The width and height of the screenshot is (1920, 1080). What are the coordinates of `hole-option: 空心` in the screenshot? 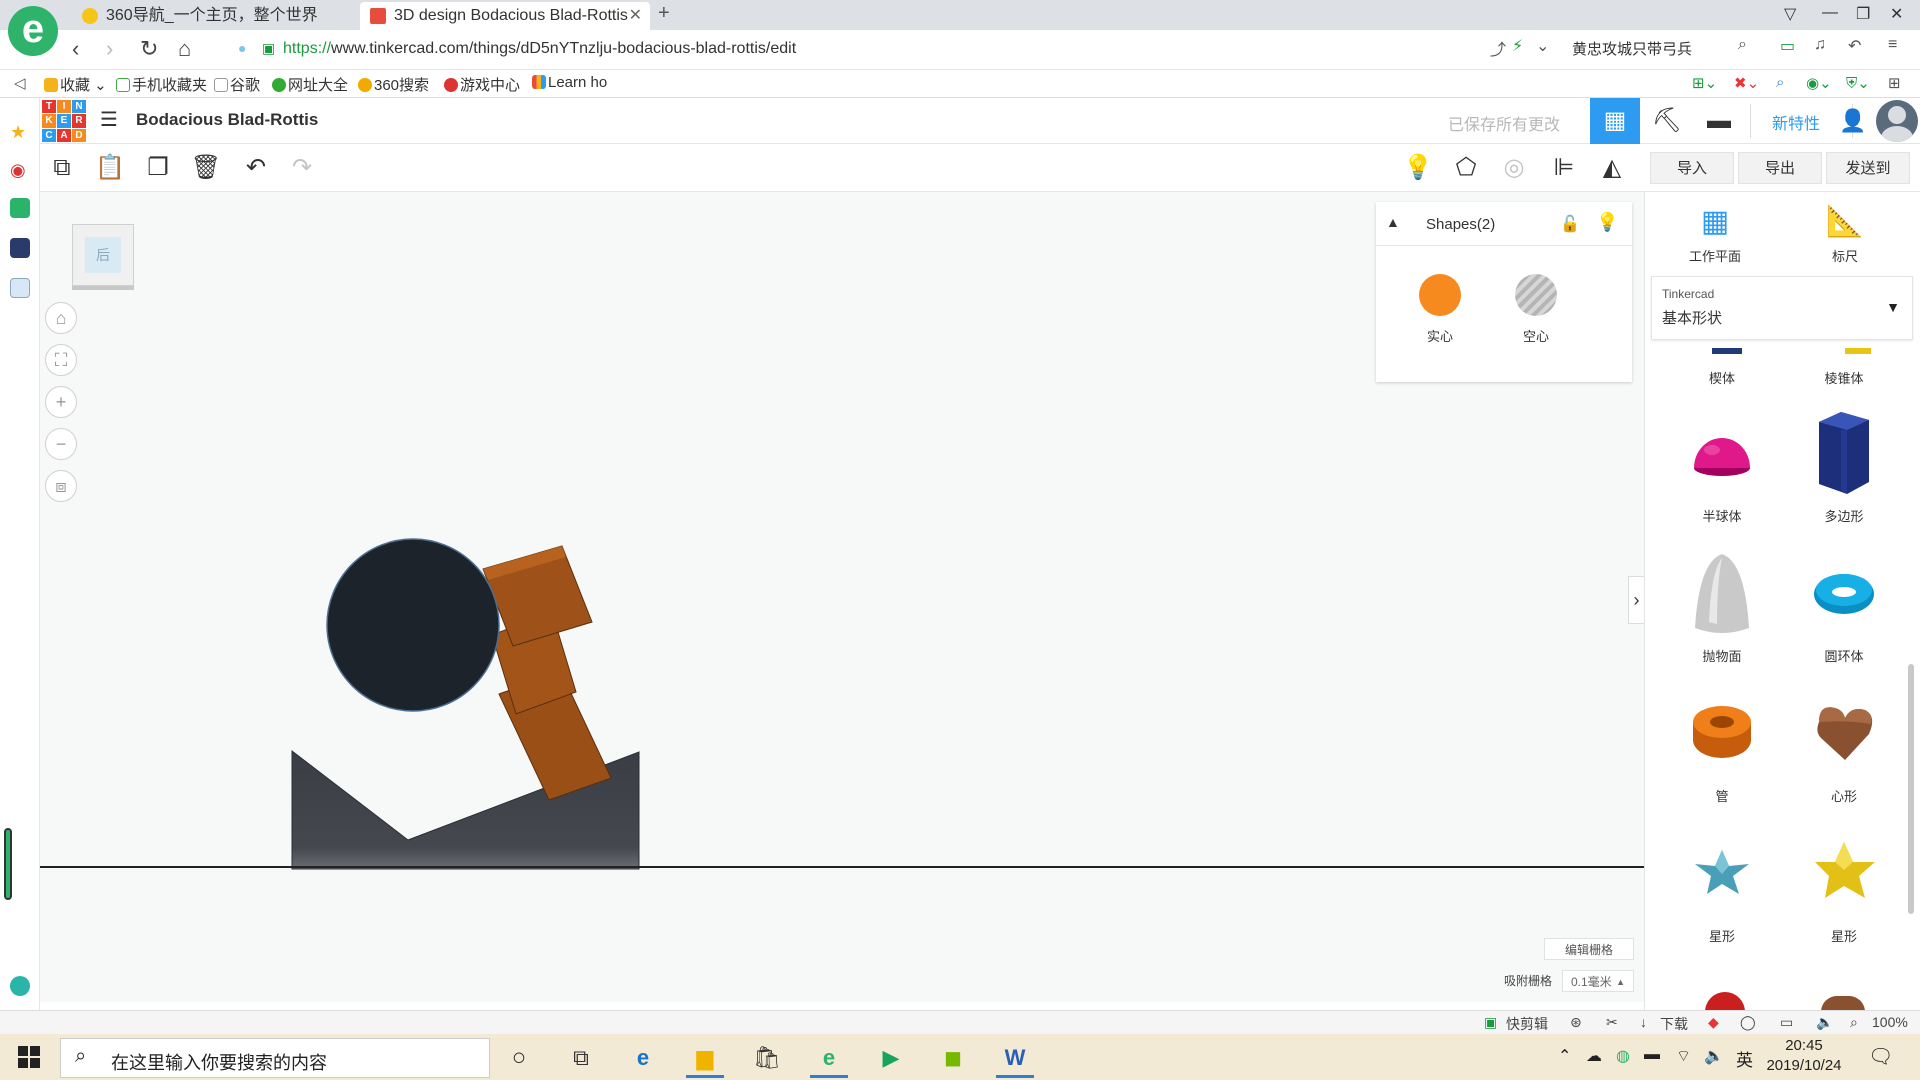 It's located at (1536, 309).